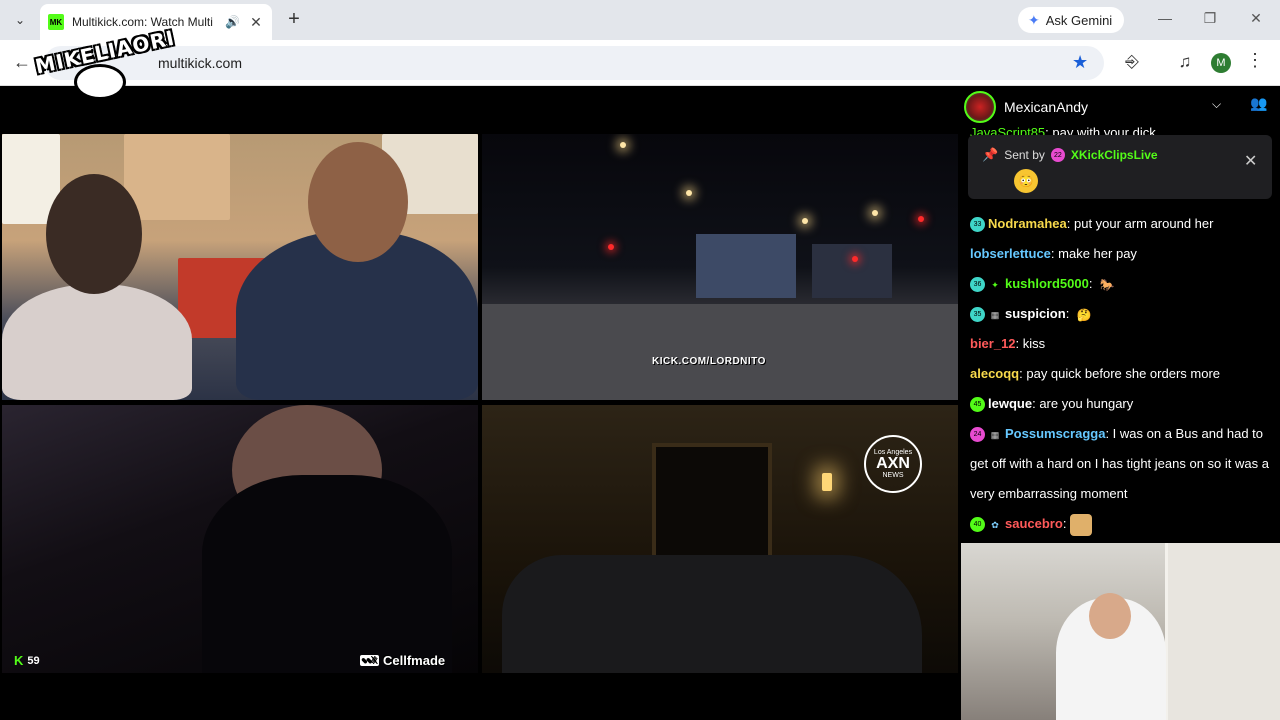 This screenshot has width=1280, height=720. I want to click on back-arrow-icon: ←, so click(22, 63).